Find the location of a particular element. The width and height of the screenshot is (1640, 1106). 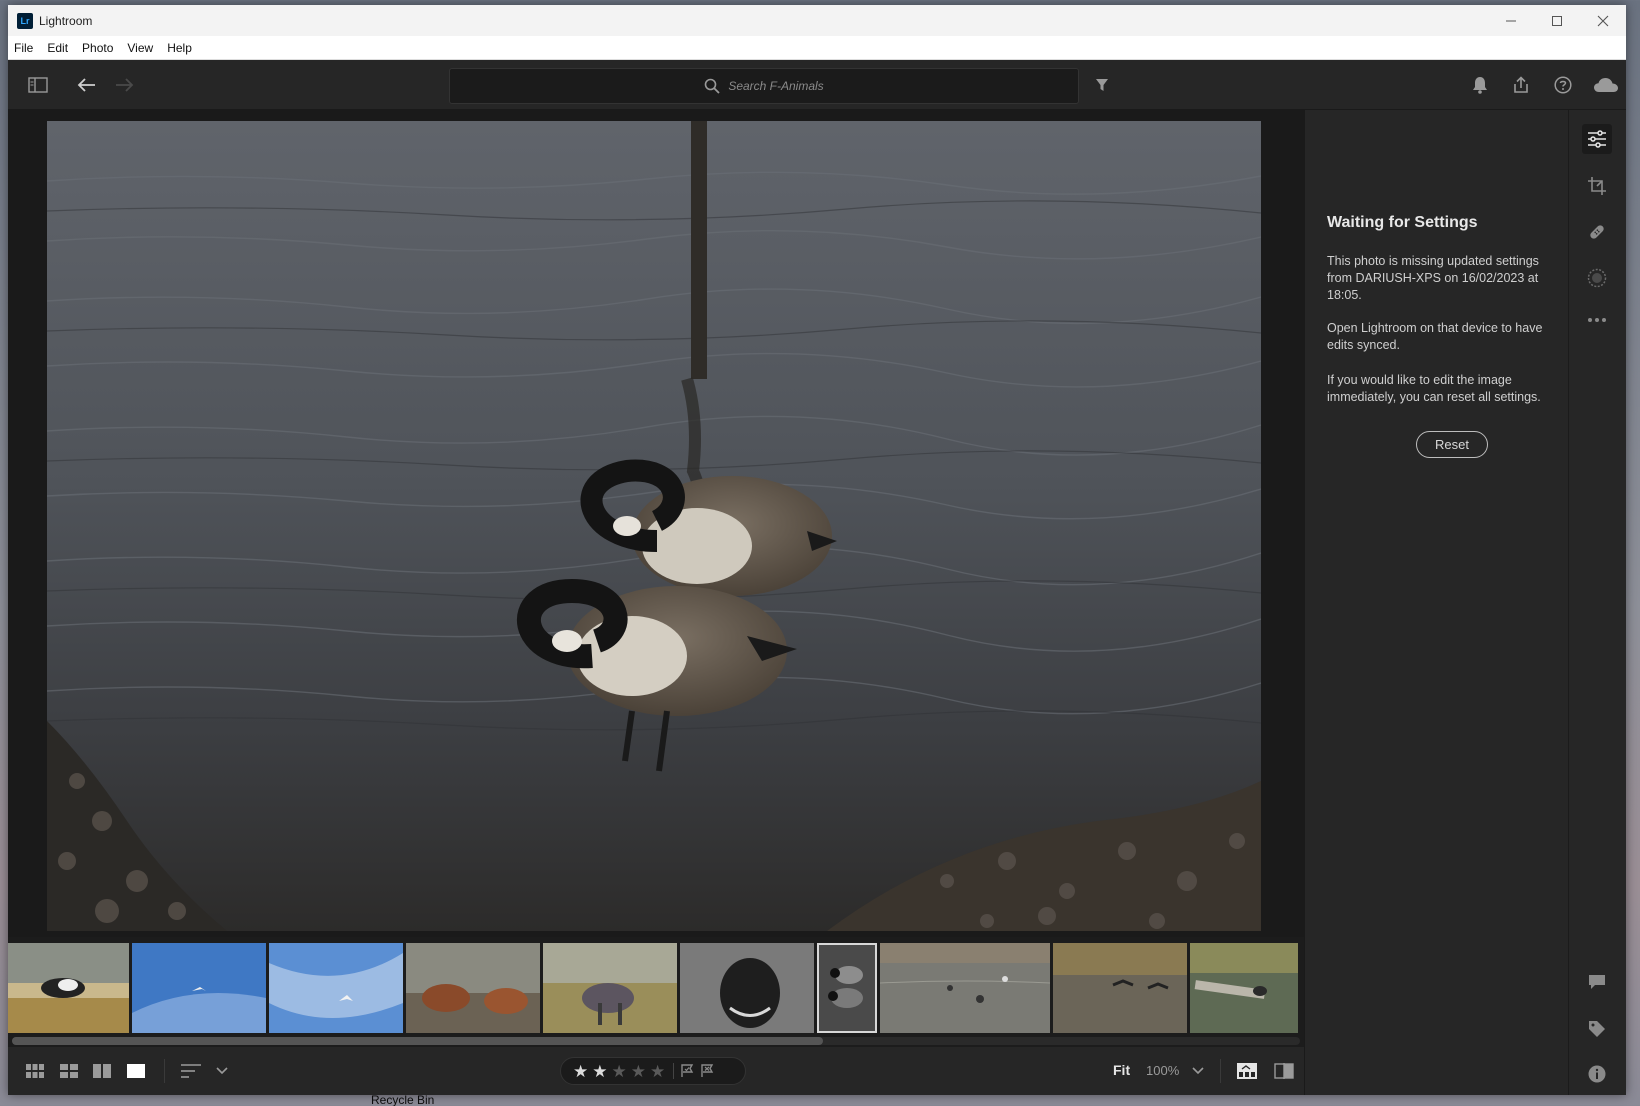

single-view-icon is located at coordinates (136, 1071).